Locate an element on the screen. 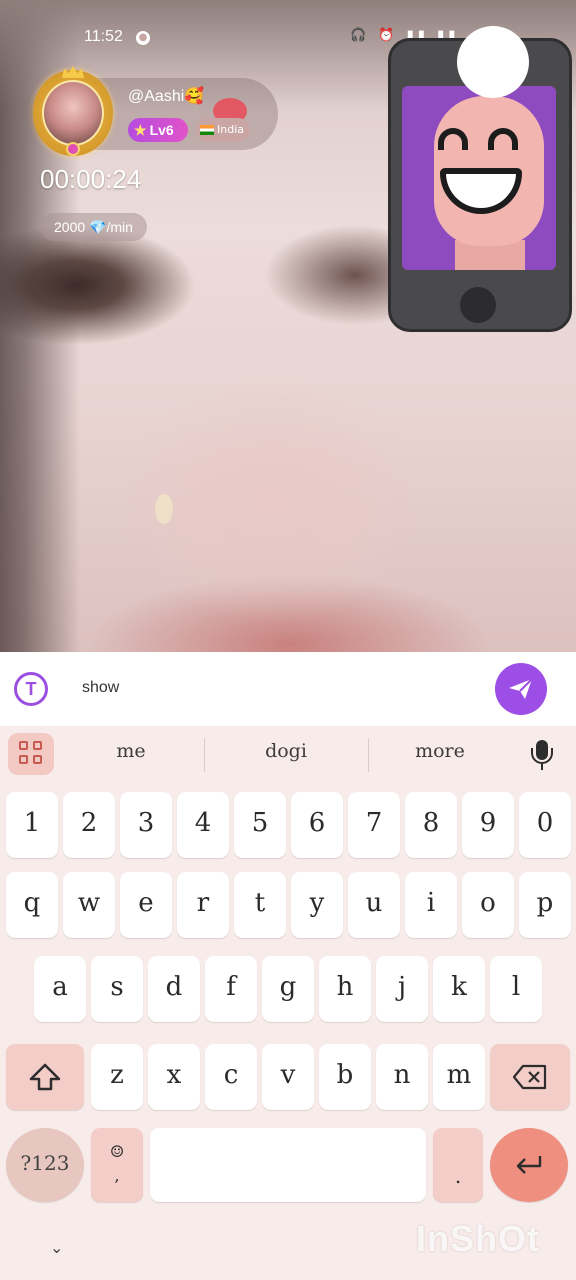 This screenshot has width=576, height=1280. key-l: l is located at coordinates (516, 989).